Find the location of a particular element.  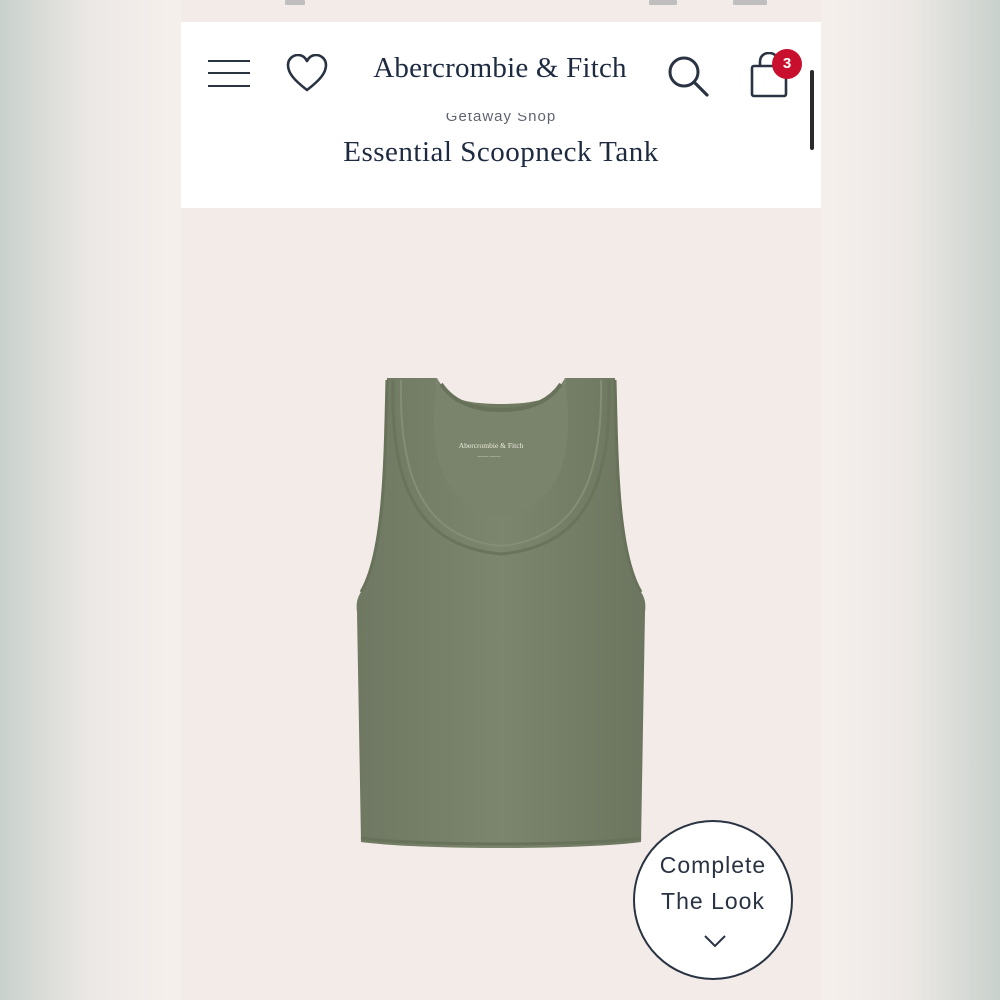

tank-top-image: Abercrombie & Fitch ~~~~ ~~~~ is located at coordinates (501, 613).